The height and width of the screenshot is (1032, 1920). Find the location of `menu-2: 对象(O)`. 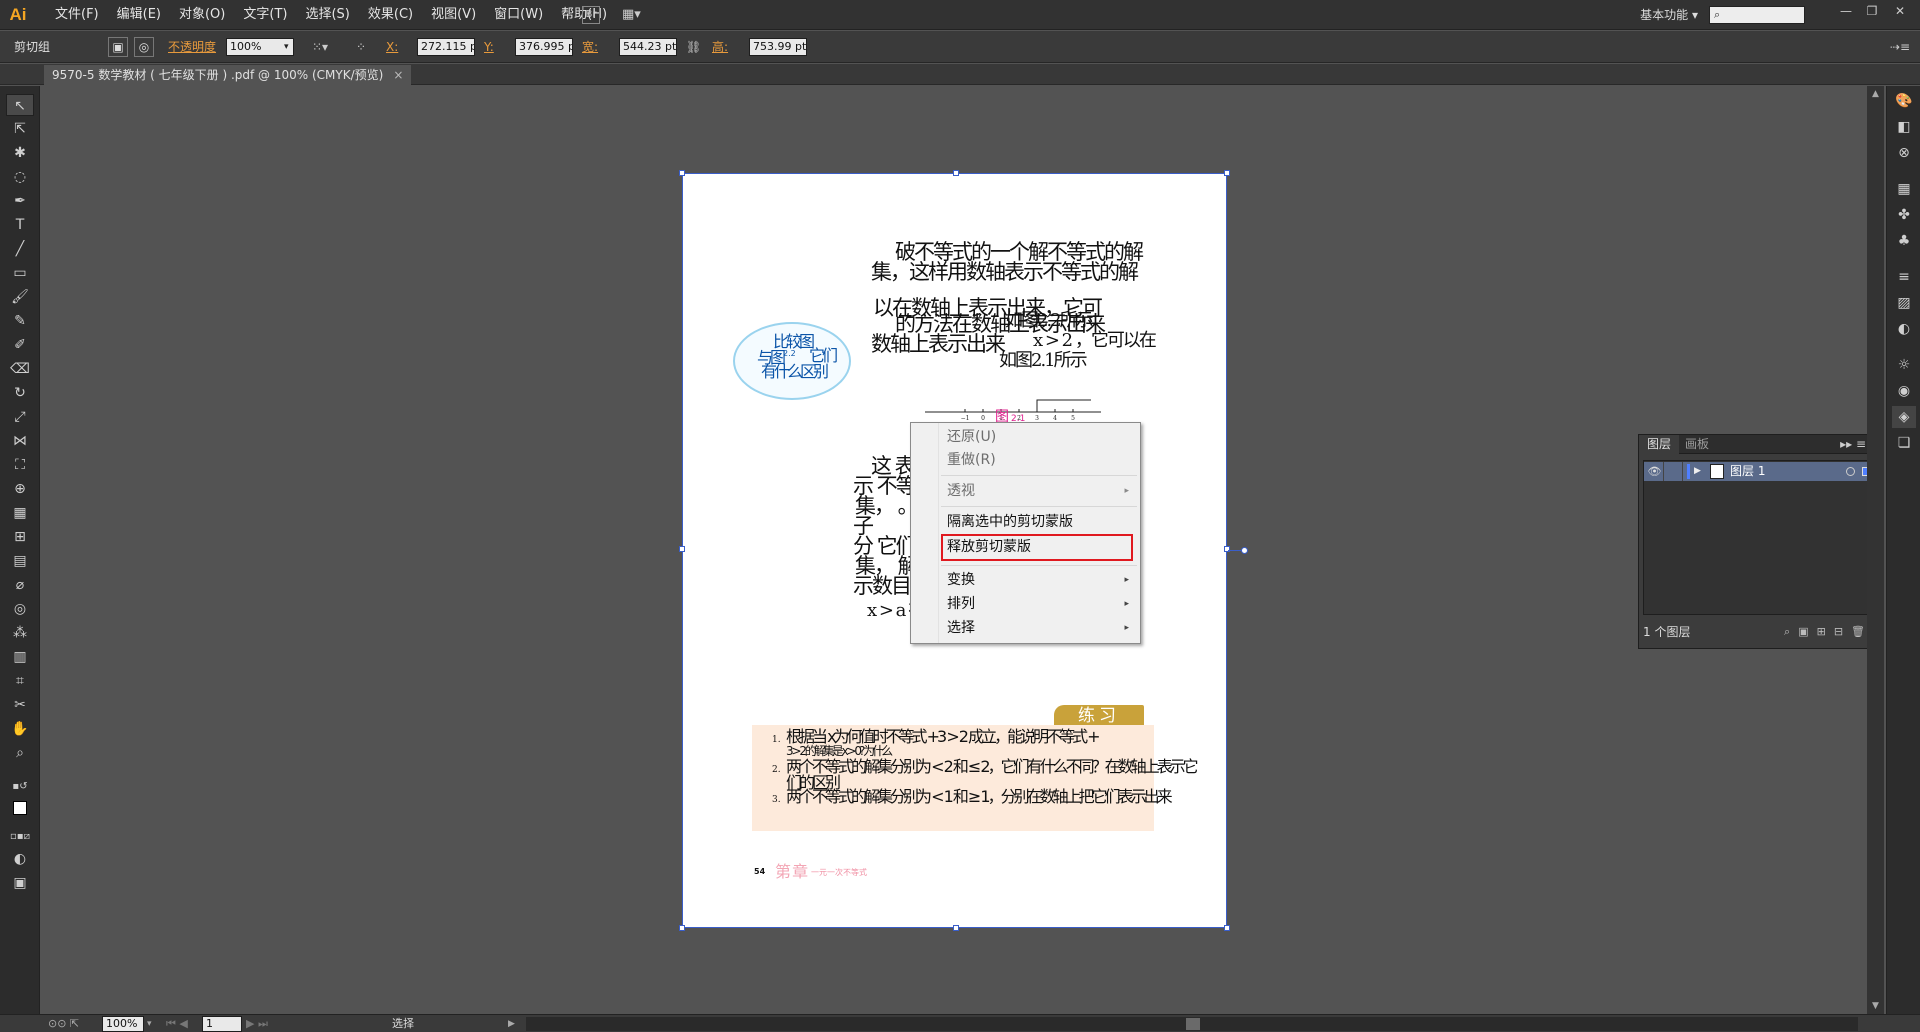

menu-2: 对象(O) is located at coordinates (202, 15).